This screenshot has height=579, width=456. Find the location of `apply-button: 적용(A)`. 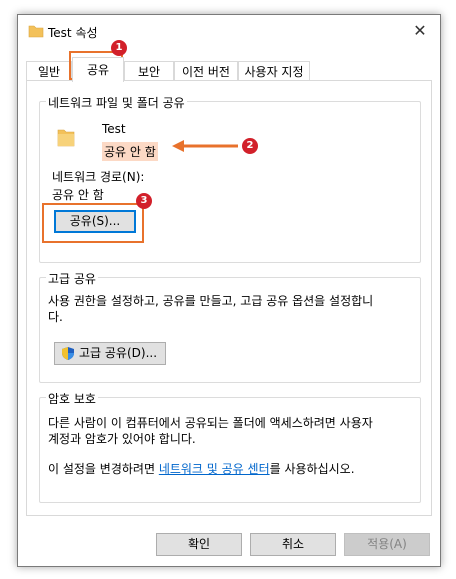

apply-button: 적용(A) is located at coordinates (387, 544).